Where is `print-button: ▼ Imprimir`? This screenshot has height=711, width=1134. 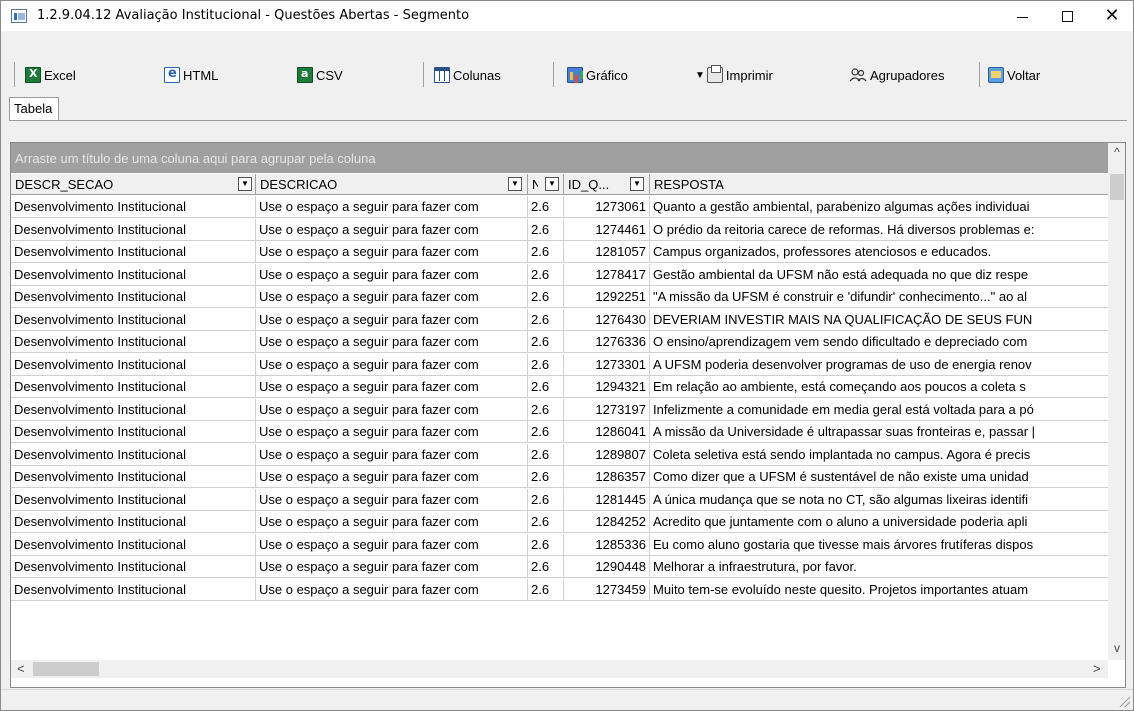
print-button: ▼ Imprimir is located at coordinates (734, 75).